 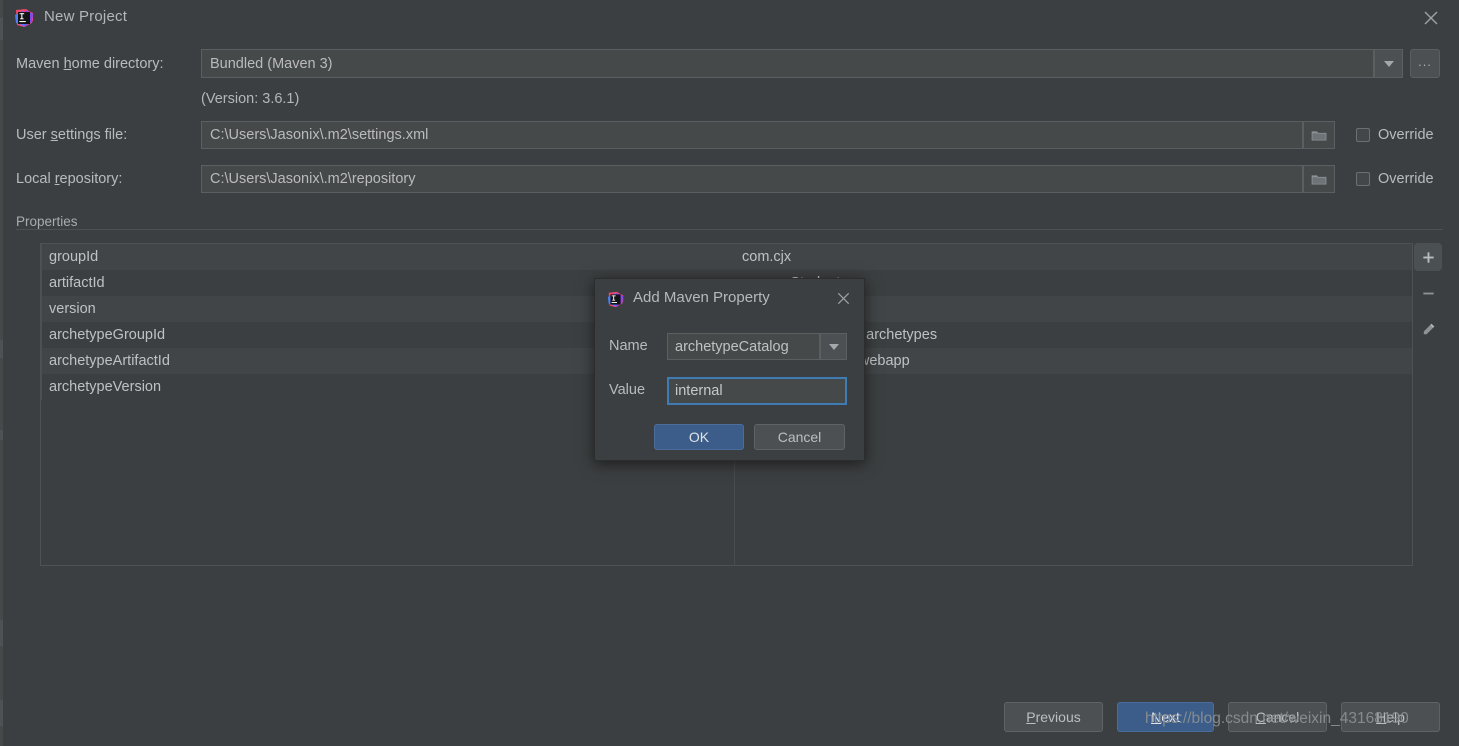 I want to click on window-edge-strip, so click(x=1, y=373).